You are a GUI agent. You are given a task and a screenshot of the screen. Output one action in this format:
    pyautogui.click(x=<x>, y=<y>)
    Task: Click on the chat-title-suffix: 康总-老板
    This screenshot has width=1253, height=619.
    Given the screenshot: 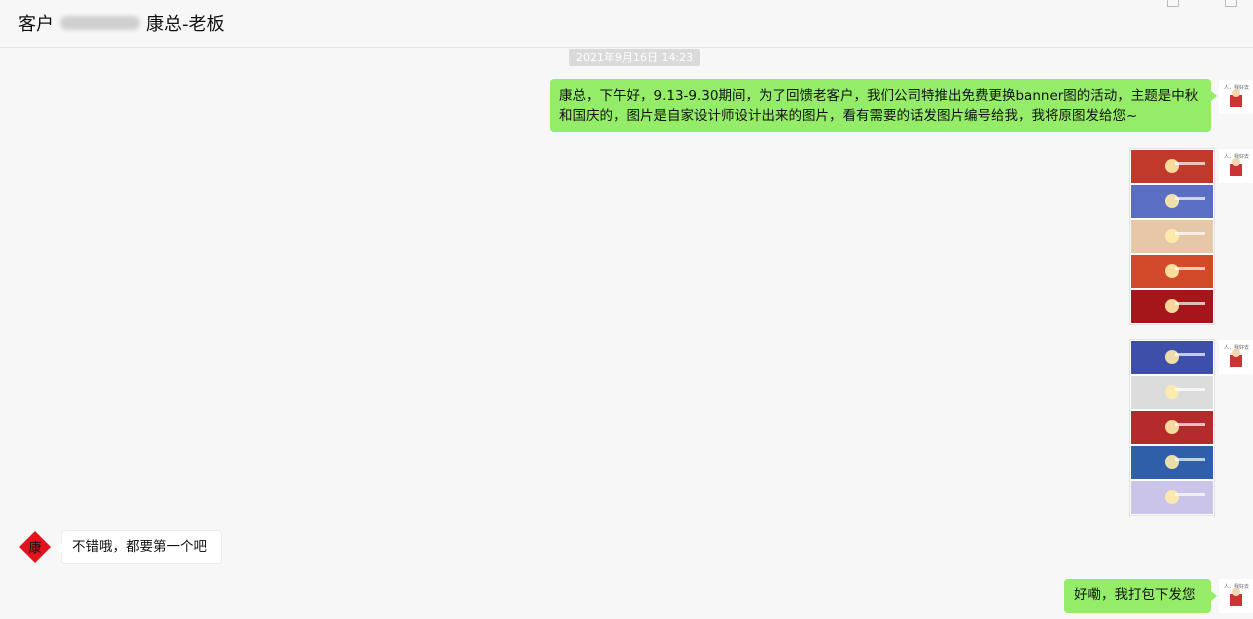 What is the action you would take?
    pyautogui.click(x=185, y=24)
    